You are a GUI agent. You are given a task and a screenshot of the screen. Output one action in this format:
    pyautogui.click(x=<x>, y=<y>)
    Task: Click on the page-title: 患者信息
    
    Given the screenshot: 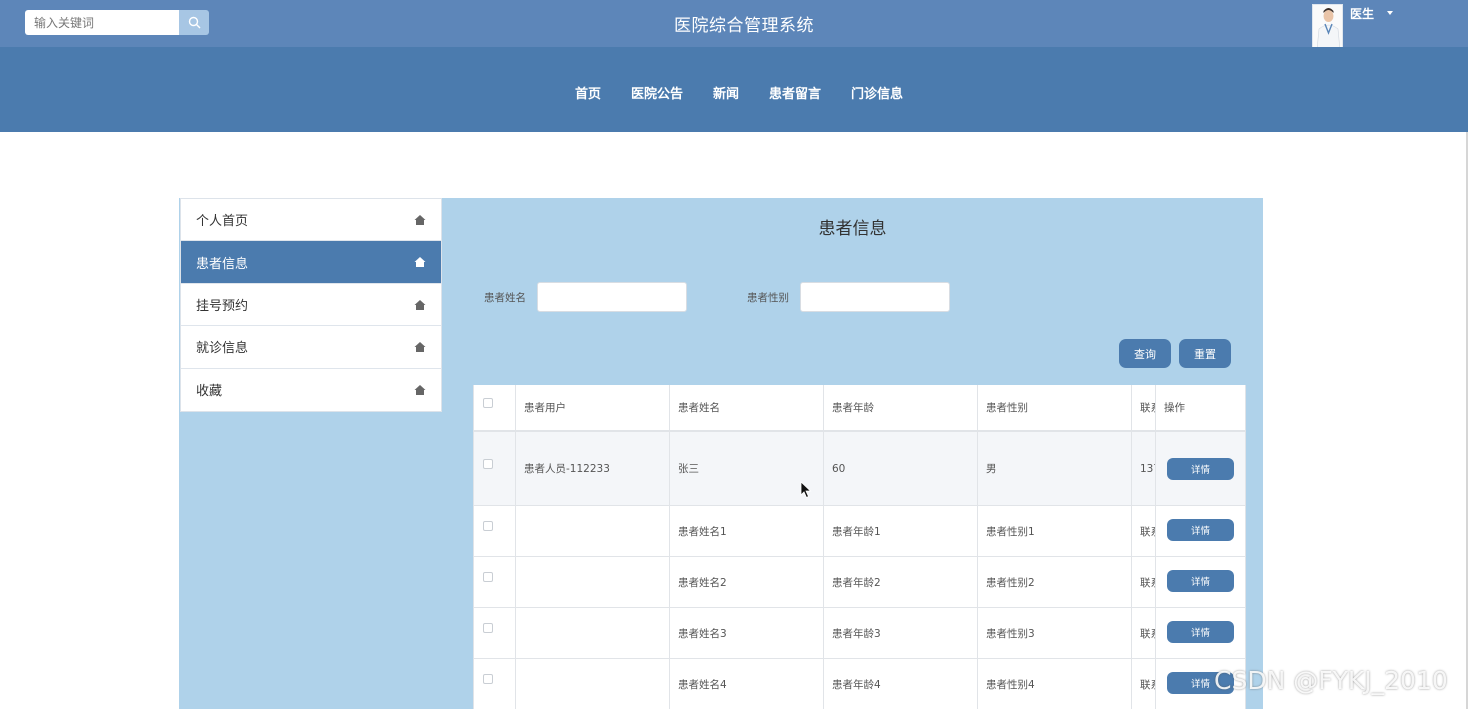 What is the action you would take?
    pyautogui.click(x=852, y=229)
    